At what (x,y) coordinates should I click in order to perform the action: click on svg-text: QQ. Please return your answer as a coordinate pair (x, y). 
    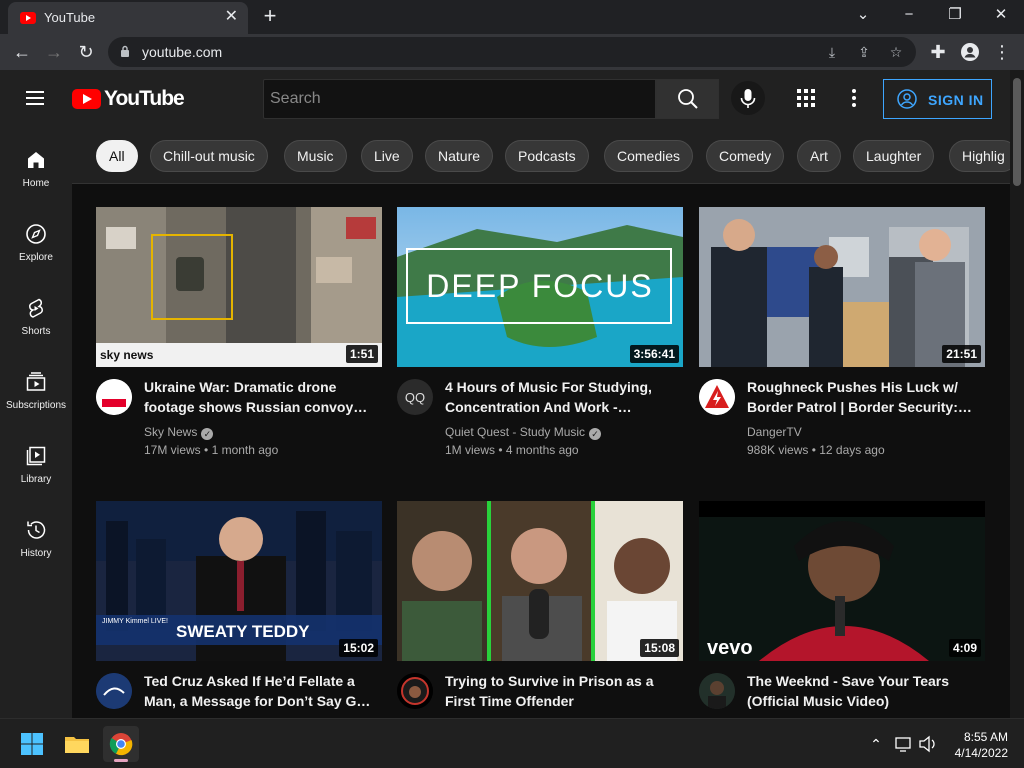
    Looking at the image, I should click on (415, 397).